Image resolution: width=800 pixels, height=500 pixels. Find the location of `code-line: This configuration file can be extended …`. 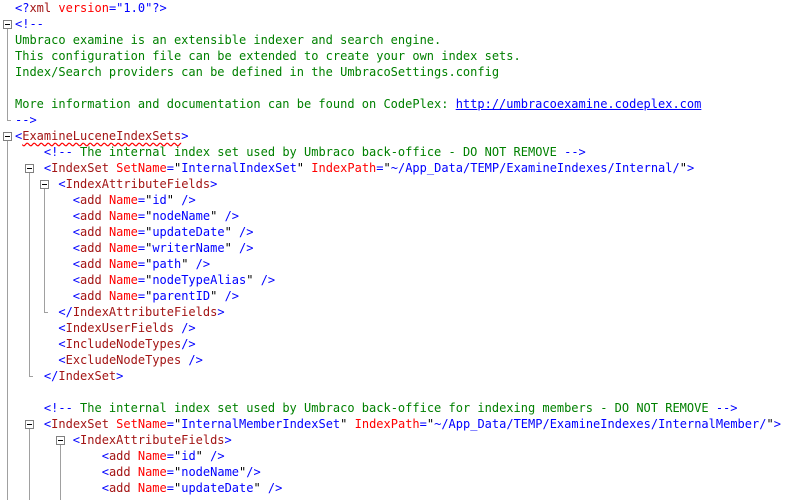

code-line: This configuration file can be extended … is located at coordinates (400, 56).